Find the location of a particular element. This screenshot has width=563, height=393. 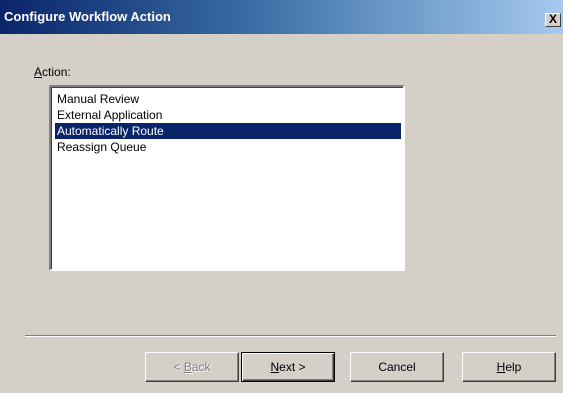

action-label-accel: A is located at coordinates (38, 72).